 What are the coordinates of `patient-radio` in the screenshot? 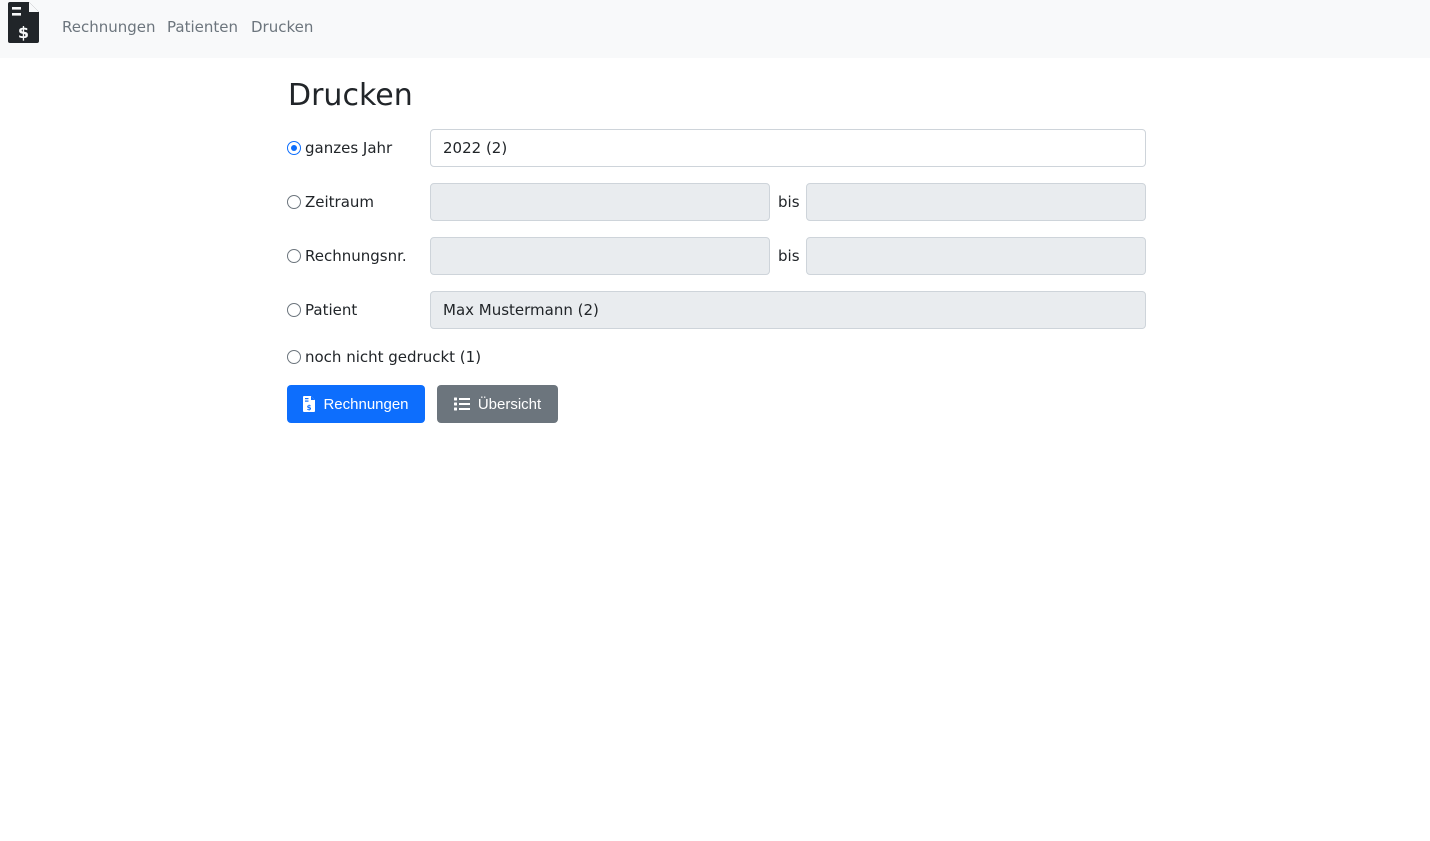 It's located at (294, 310).